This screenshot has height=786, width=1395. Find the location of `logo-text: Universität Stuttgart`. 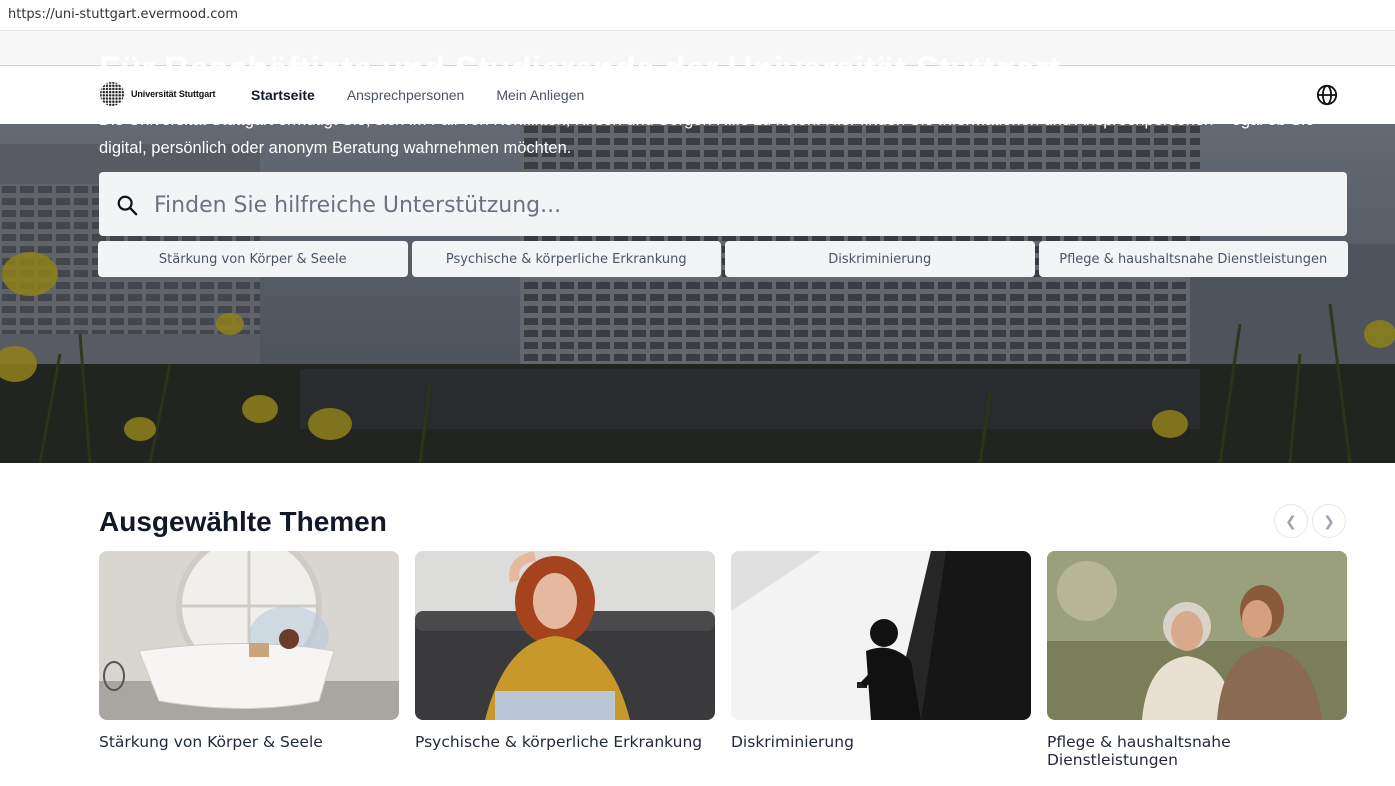

logo-text: Universität Stuttgart is located at coordinates (173, 94).